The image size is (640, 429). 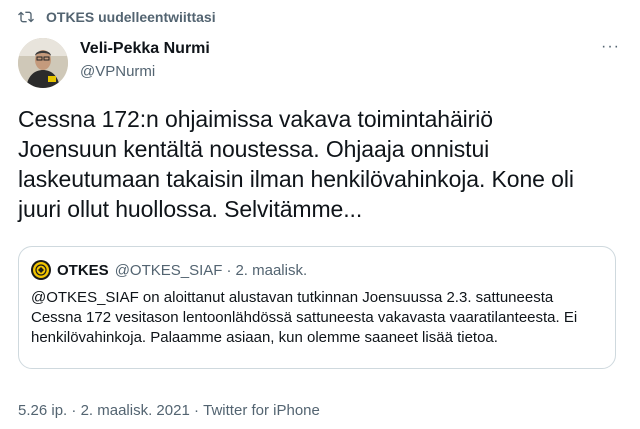 What do you see at coordinates (135, 410) in the screenshot?
I see `tweet-date: 2. maalisk. 2021` at bounding box center [135, 410].